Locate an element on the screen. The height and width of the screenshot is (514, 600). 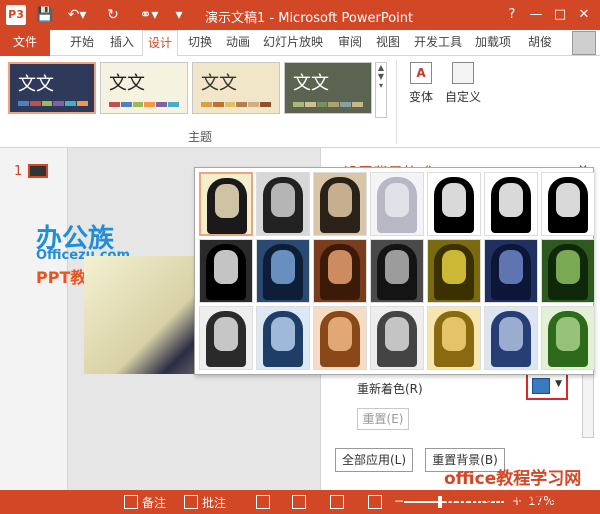
slide-thumbnails-pane: 1 is located at coordinates (34, 319).